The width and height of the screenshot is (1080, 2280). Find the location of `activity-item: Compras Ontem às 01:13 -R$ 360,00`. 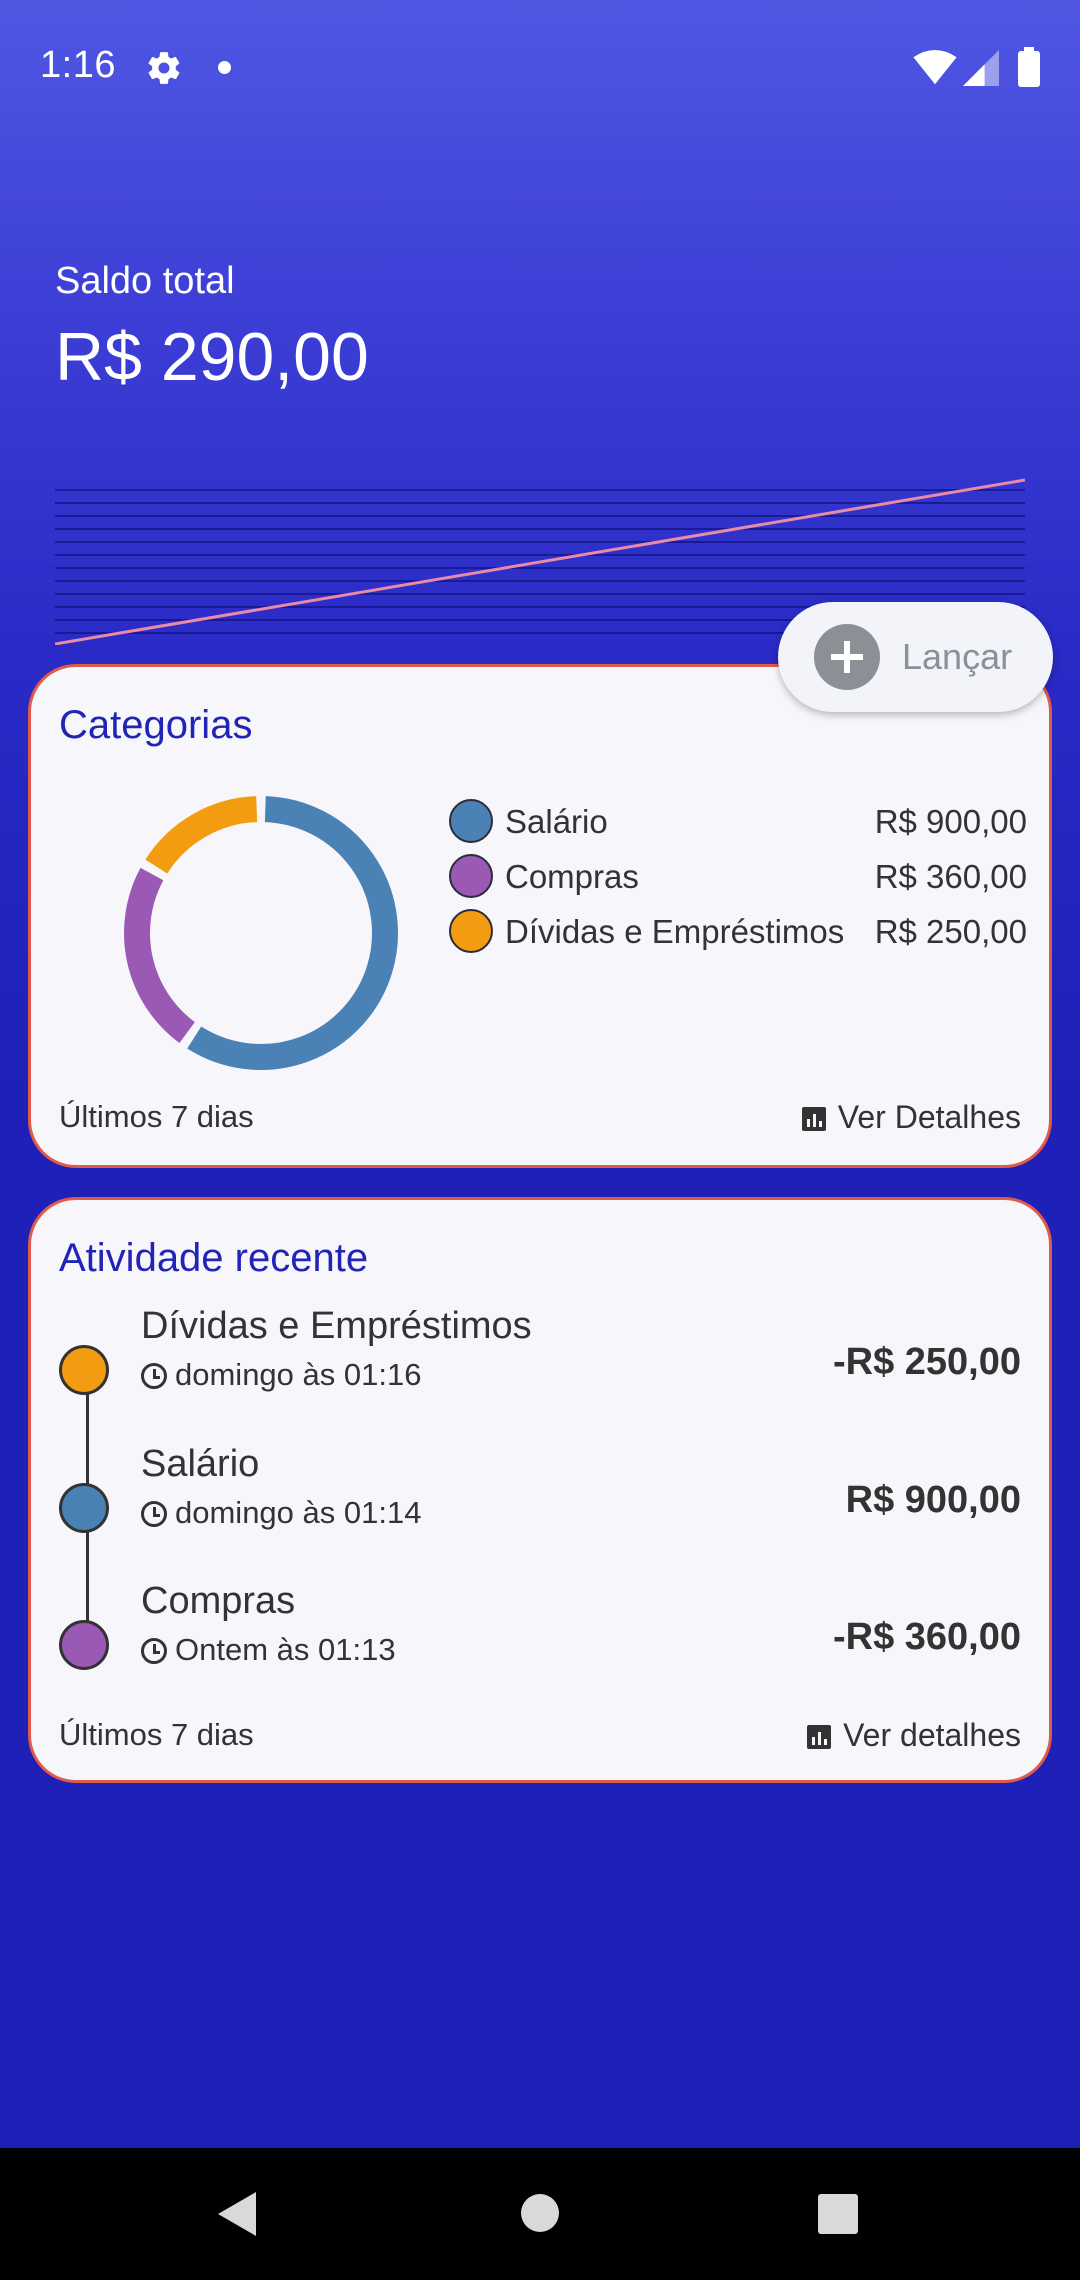

activity-item: Compras Ontem às 01:13 -R$ 360,00 is located at coordinates (540, 1635).